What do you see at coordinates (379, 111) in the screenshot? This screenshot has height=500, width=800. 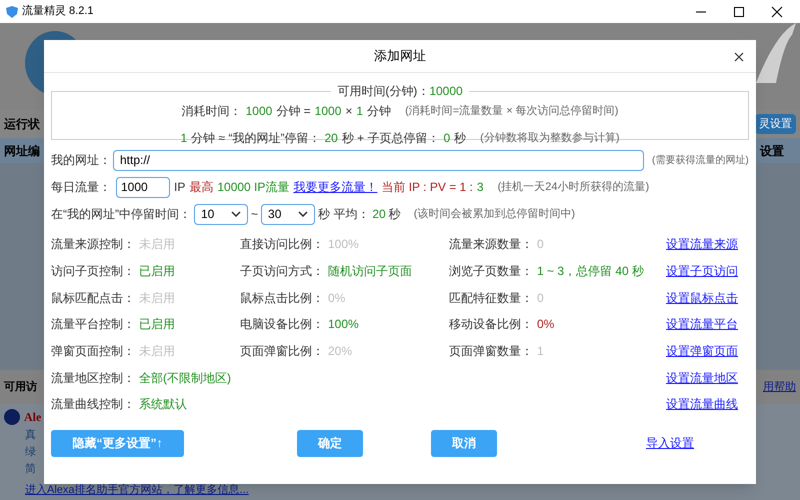 I see `label-text: 分钟` at bounding box center [379, 111].